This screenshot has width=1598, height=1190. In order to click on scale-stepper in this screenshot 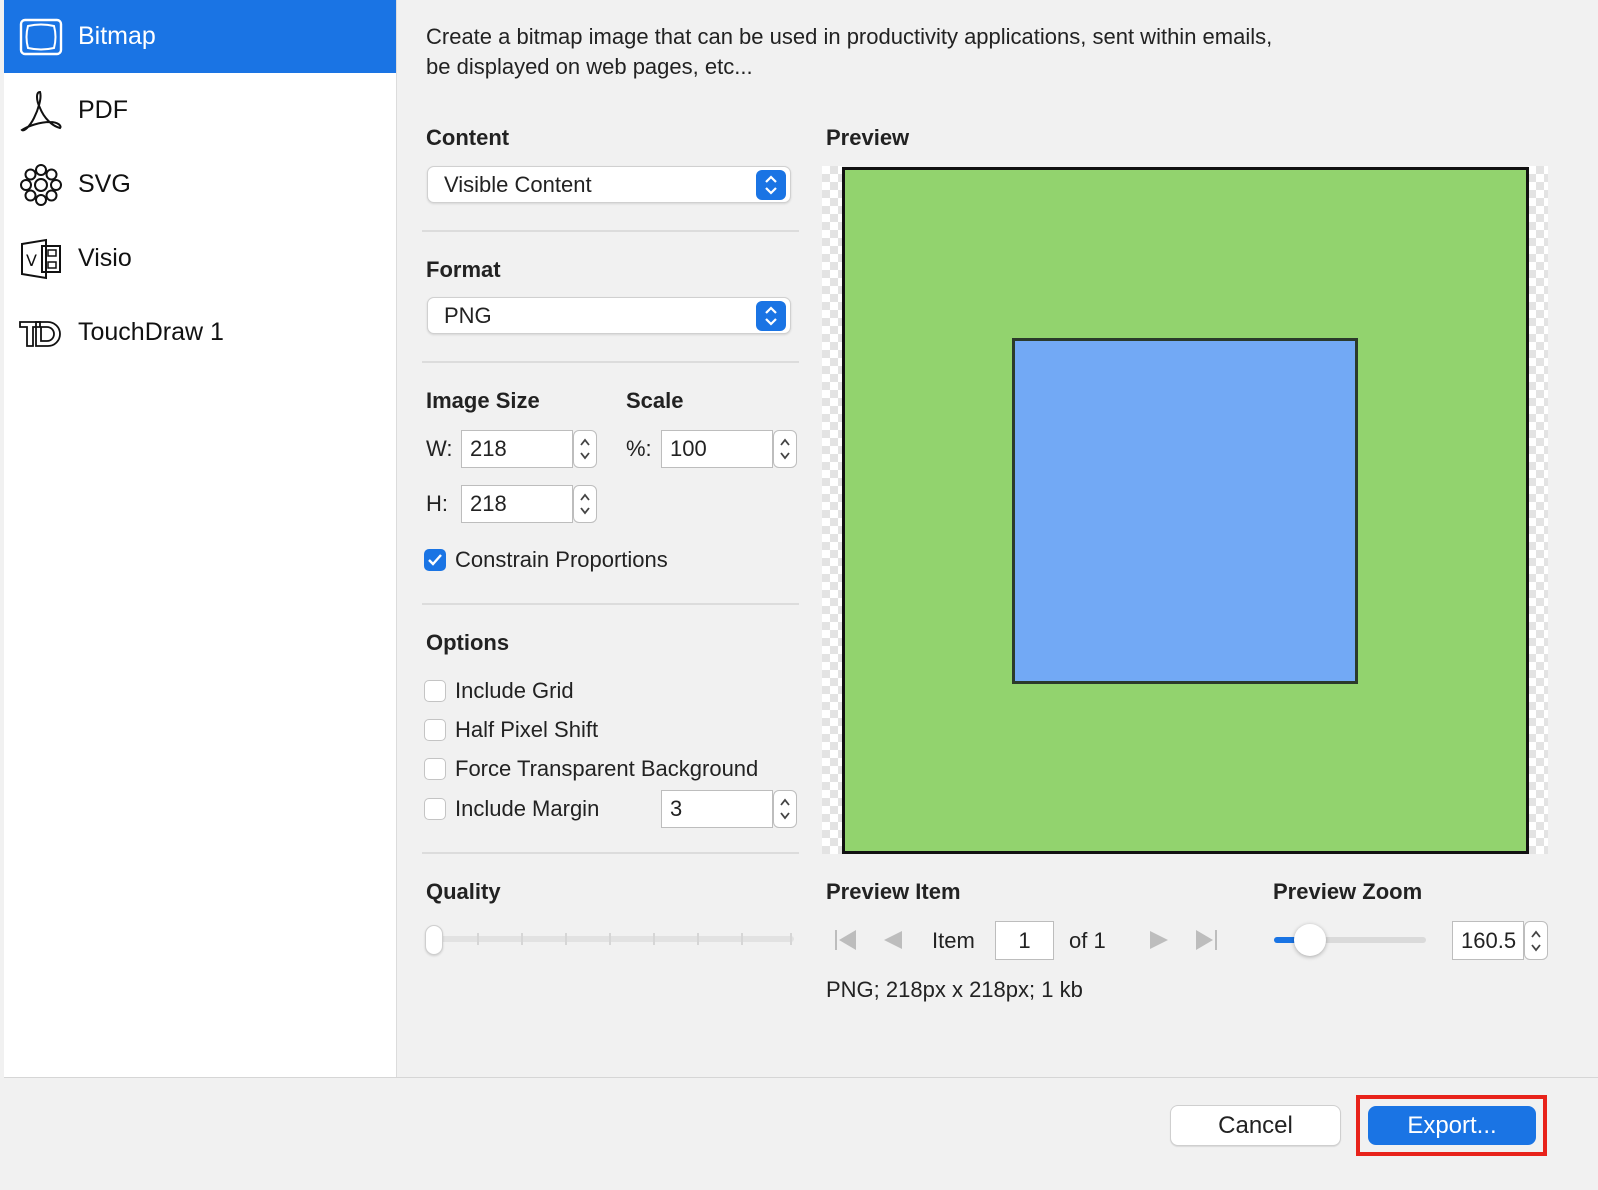, I will do `click(785, 449)`.